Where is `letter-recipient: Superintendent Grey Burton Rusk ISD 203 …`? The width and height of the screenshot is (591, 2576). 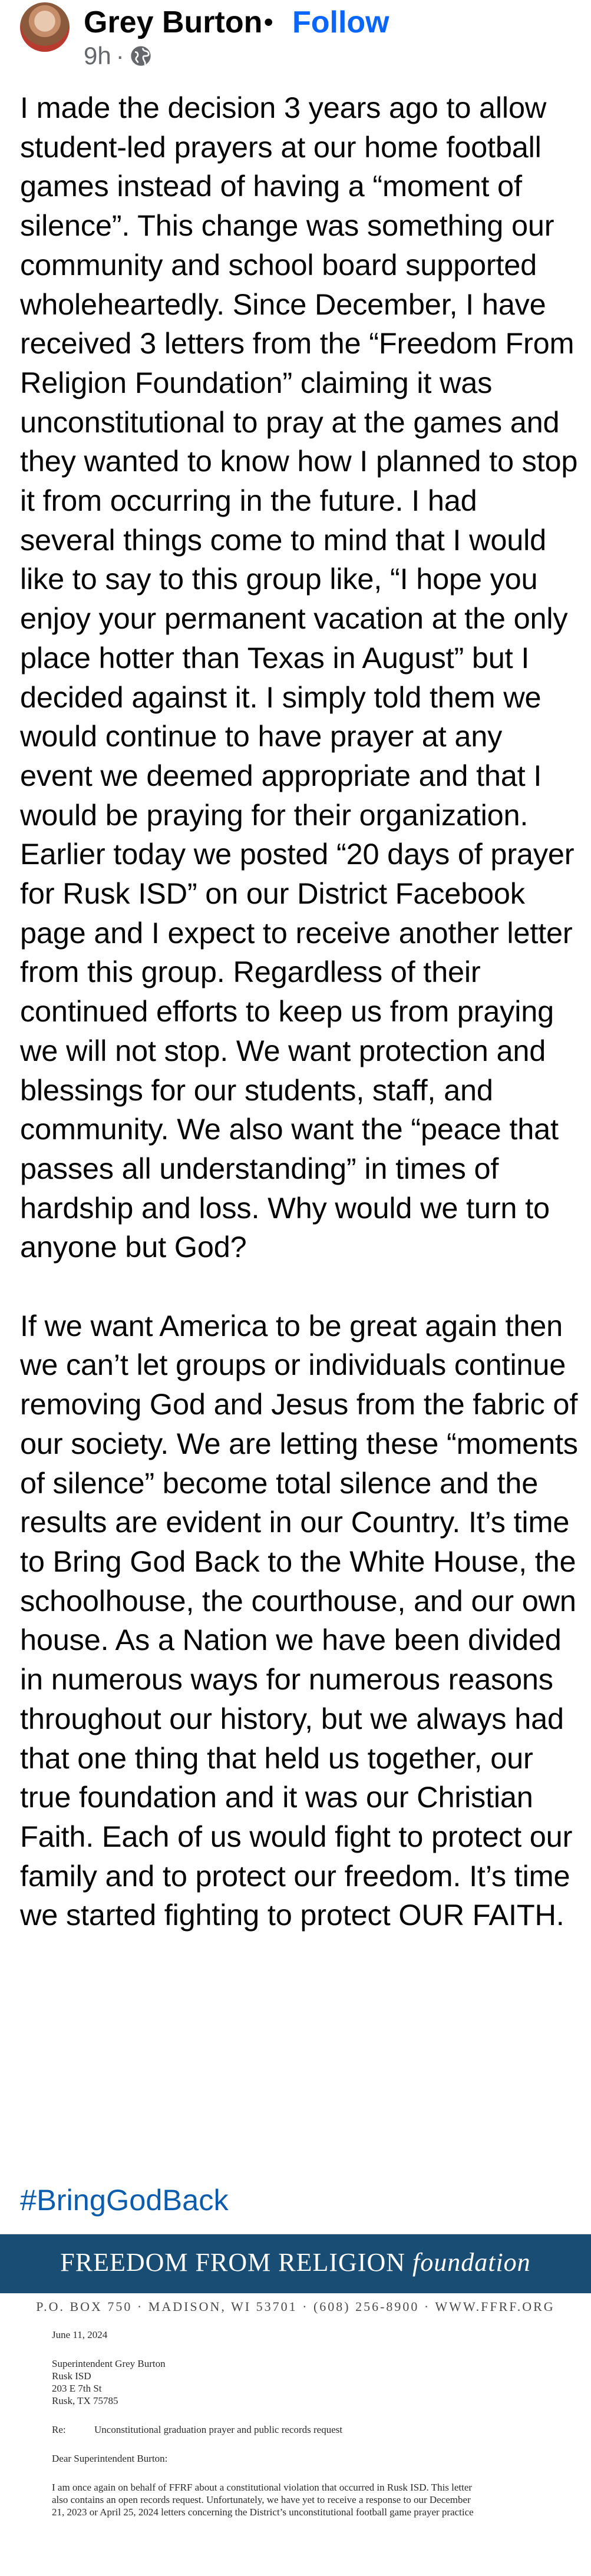 letter-recipient: Superintendent Grey Burton Rusk ISD 203 … is located at coordinates (311, 2382).